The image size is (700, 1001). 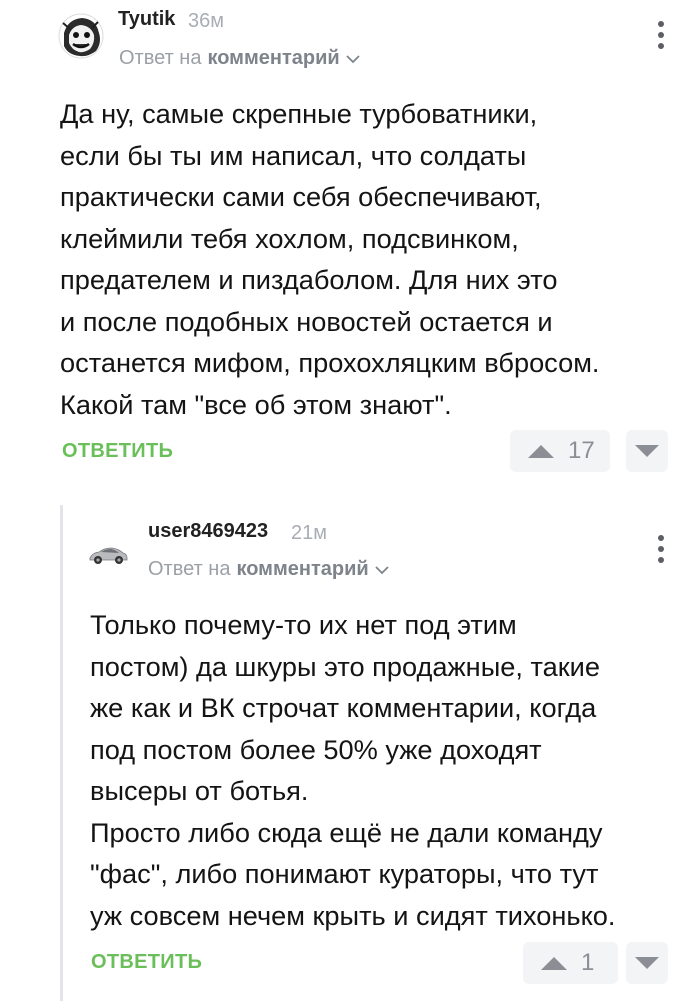 What do you see at coordinates (108, 554) in the screenshot?
I see `car-avatar-icon` at bounding box center [108, 554].